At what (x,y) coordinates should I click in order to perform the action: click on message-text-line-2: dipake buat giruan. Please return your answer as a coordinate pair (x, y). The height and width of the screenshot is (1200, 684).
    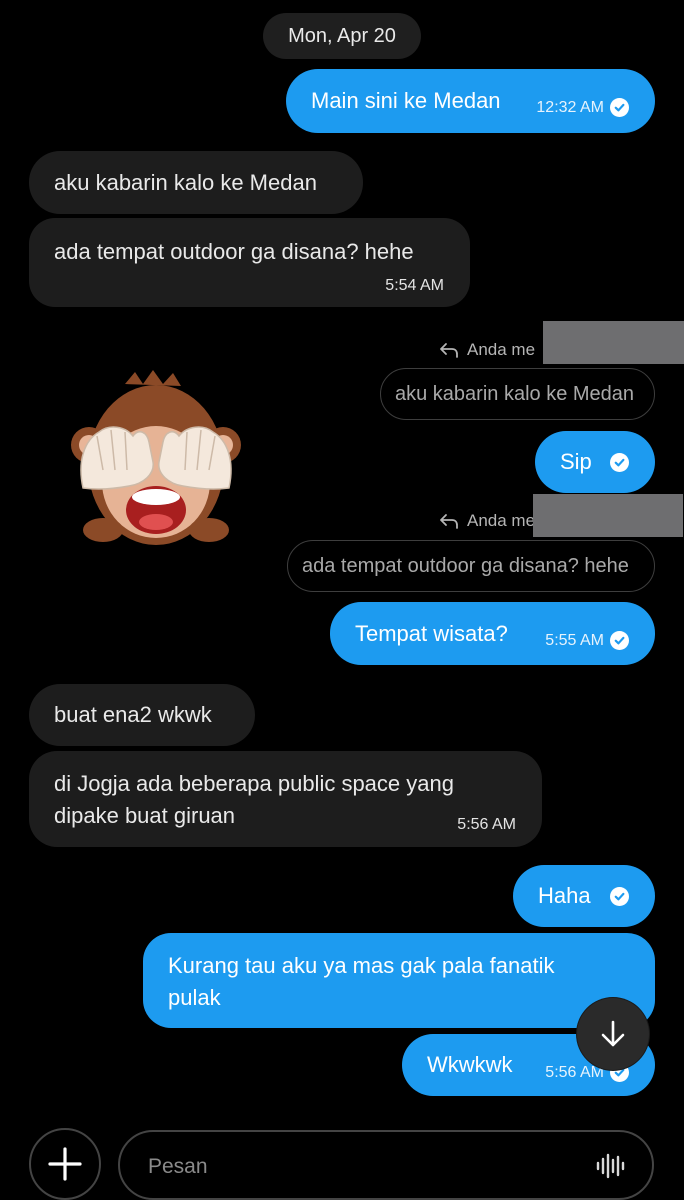
    Looking at the image, I should click on (145, 815).